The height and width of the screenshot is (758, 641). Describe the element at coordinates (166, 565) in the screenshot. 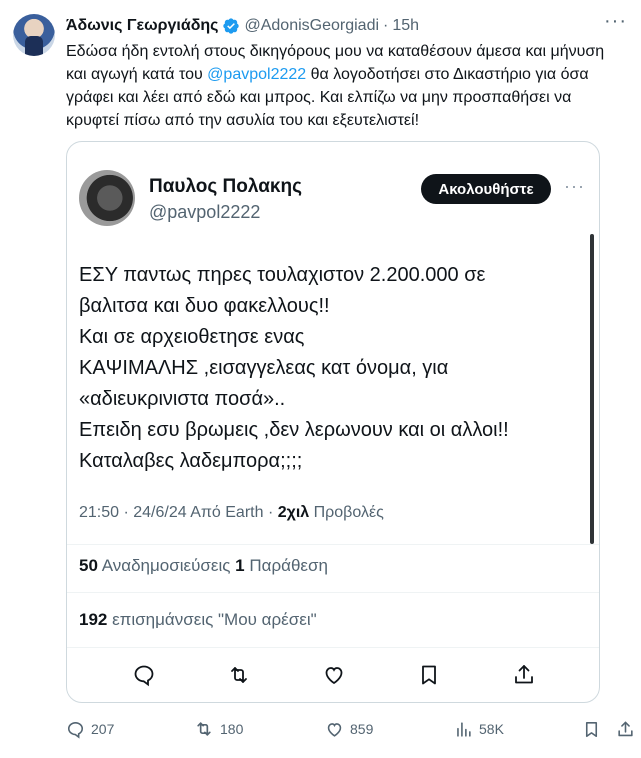

I see `reposts-label: Αναδημοσιεύσεις` at that location.